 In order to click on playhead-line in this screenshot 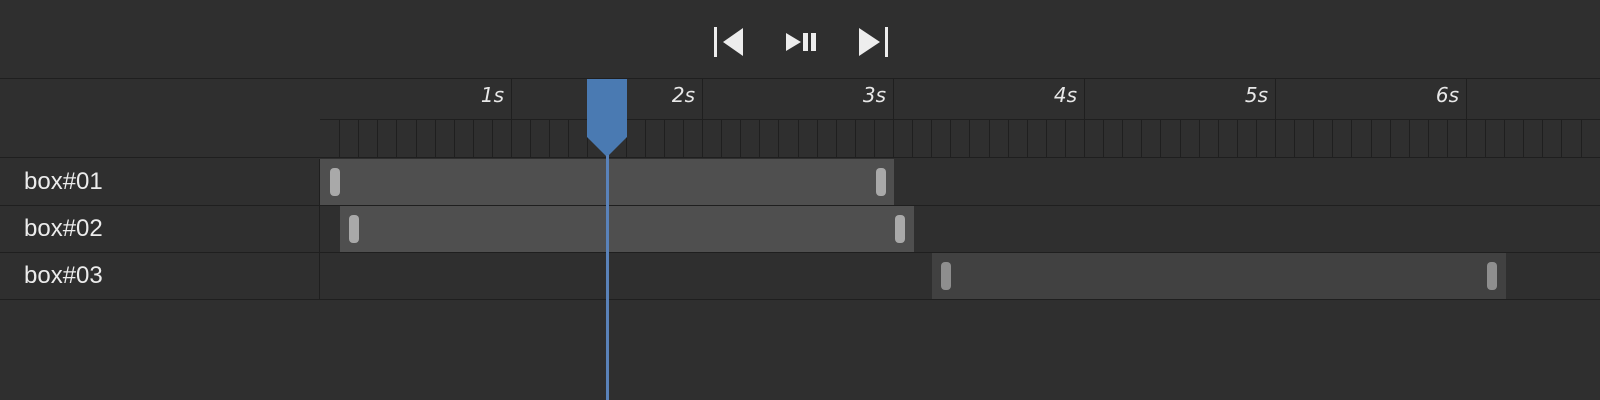, I will do `click(607, 277)`.